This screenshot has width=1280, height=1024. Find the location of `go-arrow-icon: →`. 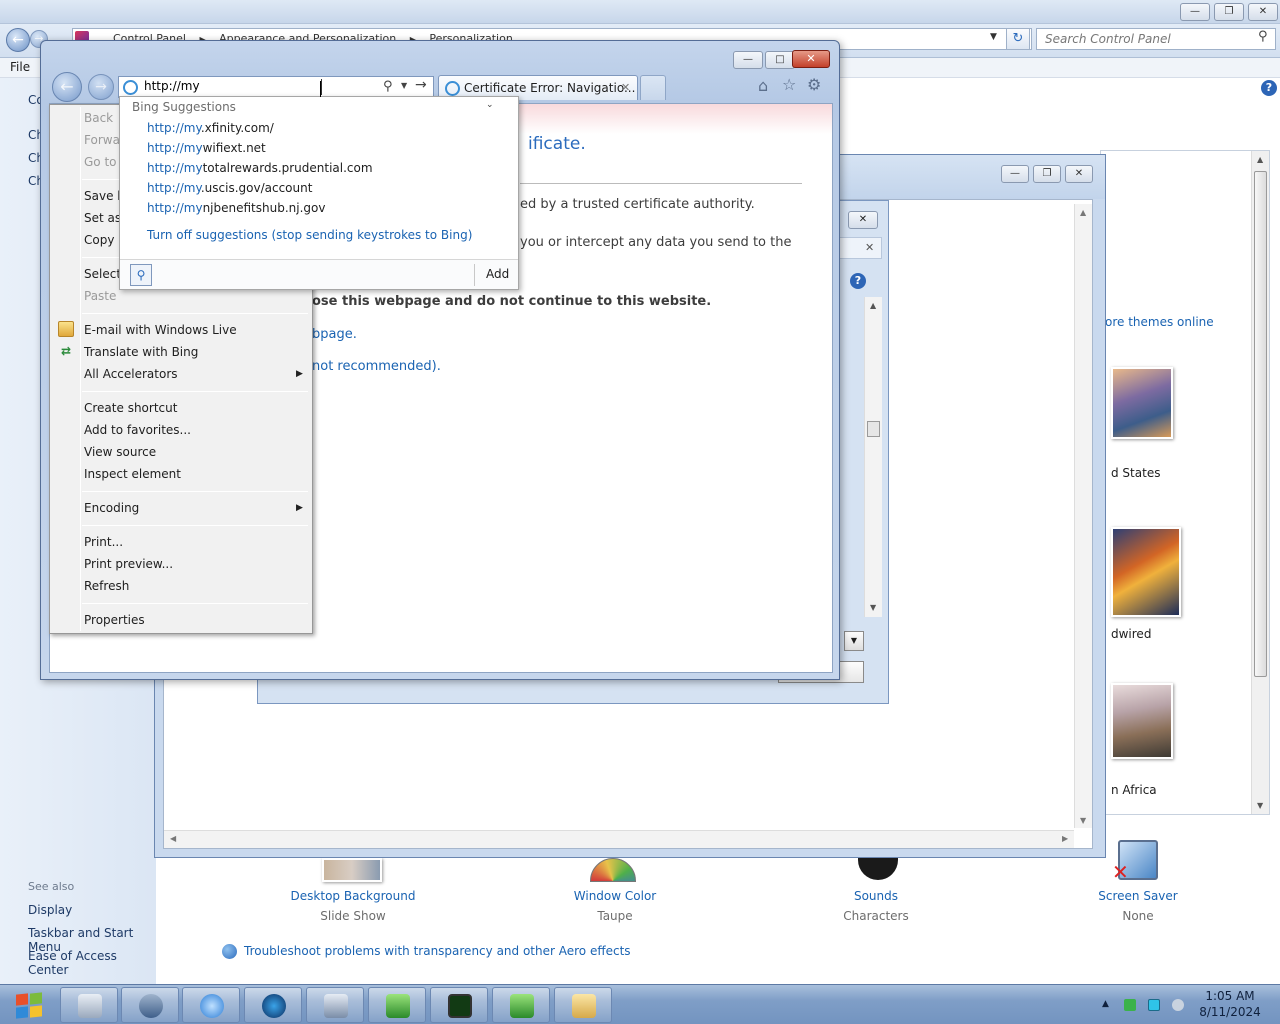

go-arrow-icon: → is located at coordinates (421, 85).